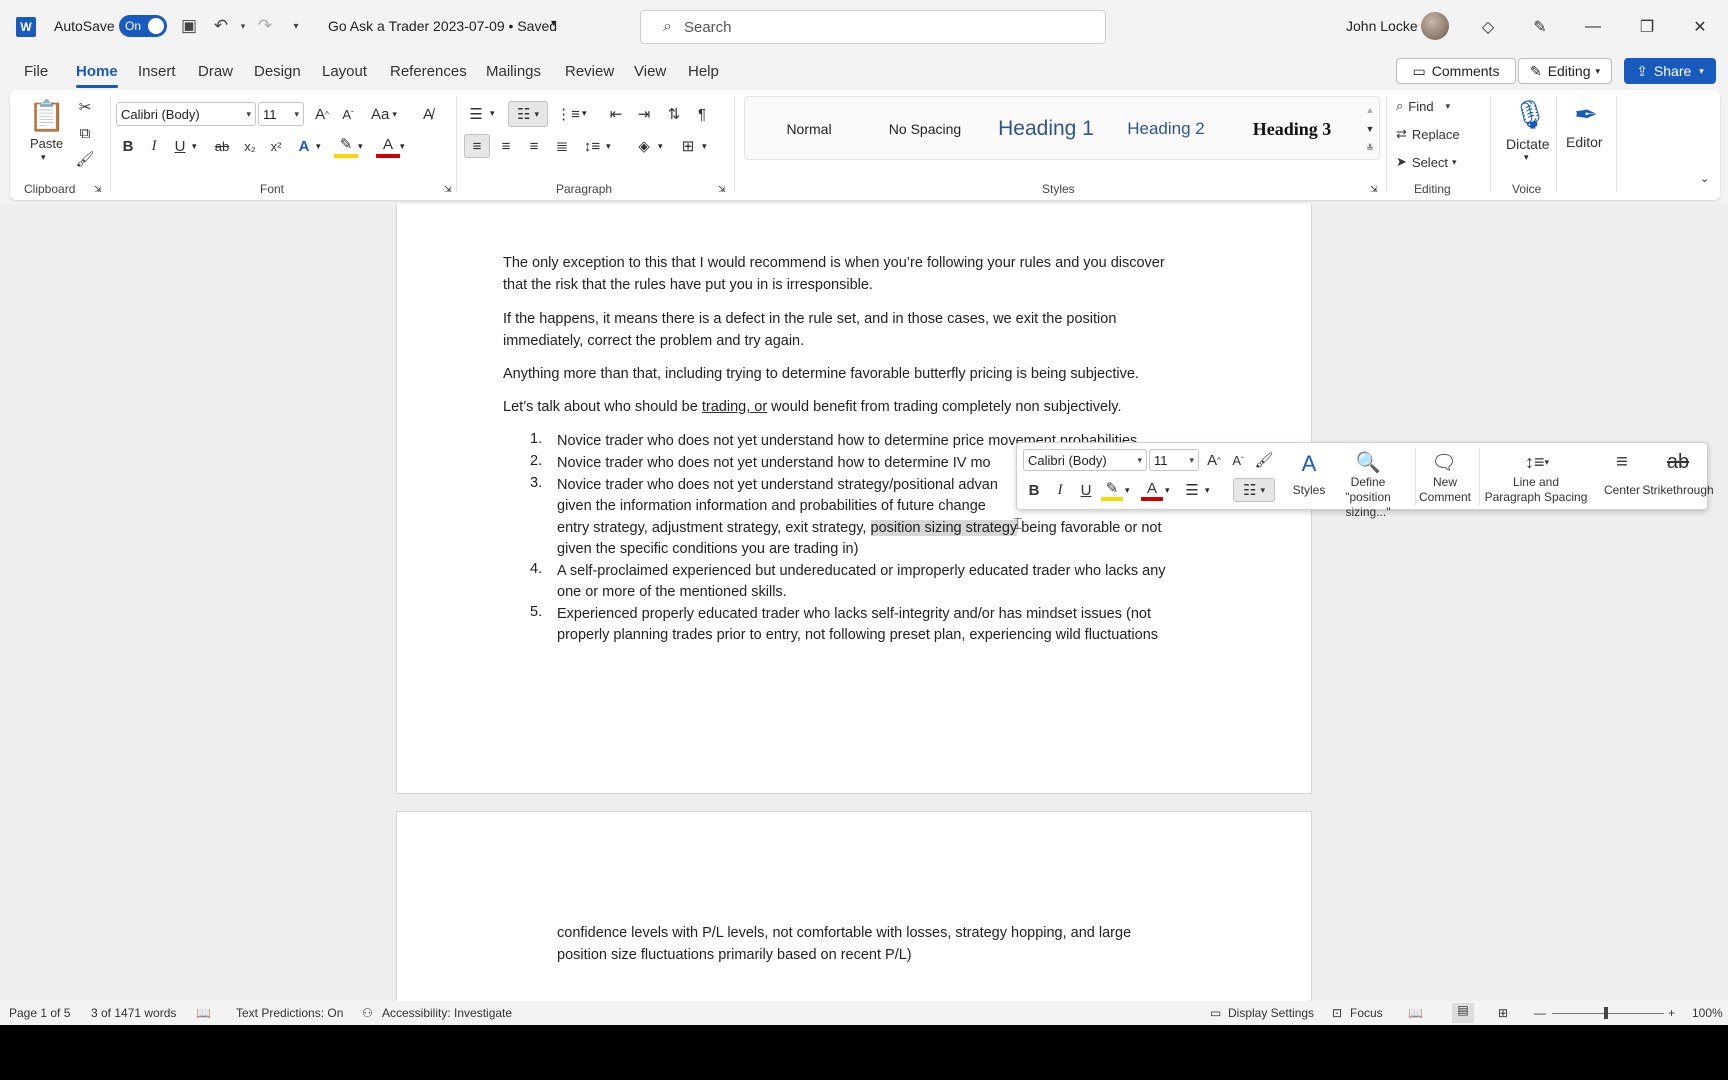 This screenshot has height=1080, width=1728. I want to click on zoom-out-icon: —, so click(1540, 1013).